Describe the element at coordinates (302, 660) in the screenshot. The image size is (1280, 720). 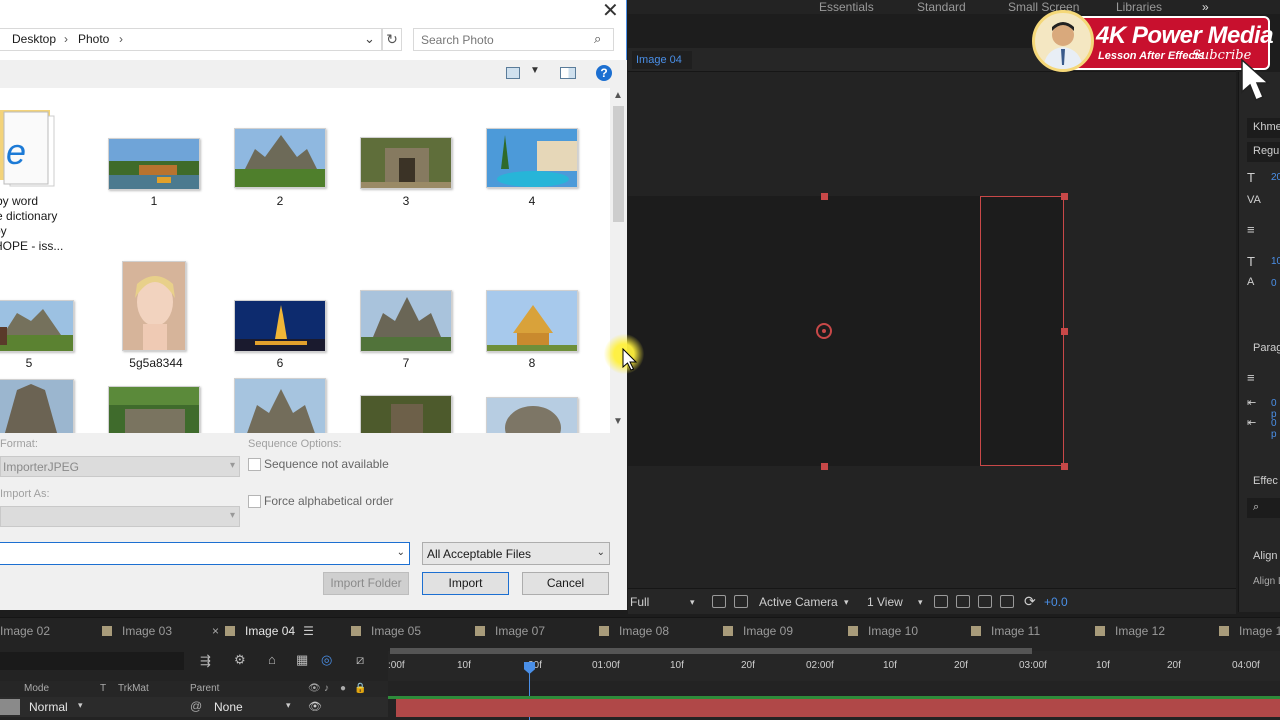
I see `frame-blending-icon: ▦` at that location.